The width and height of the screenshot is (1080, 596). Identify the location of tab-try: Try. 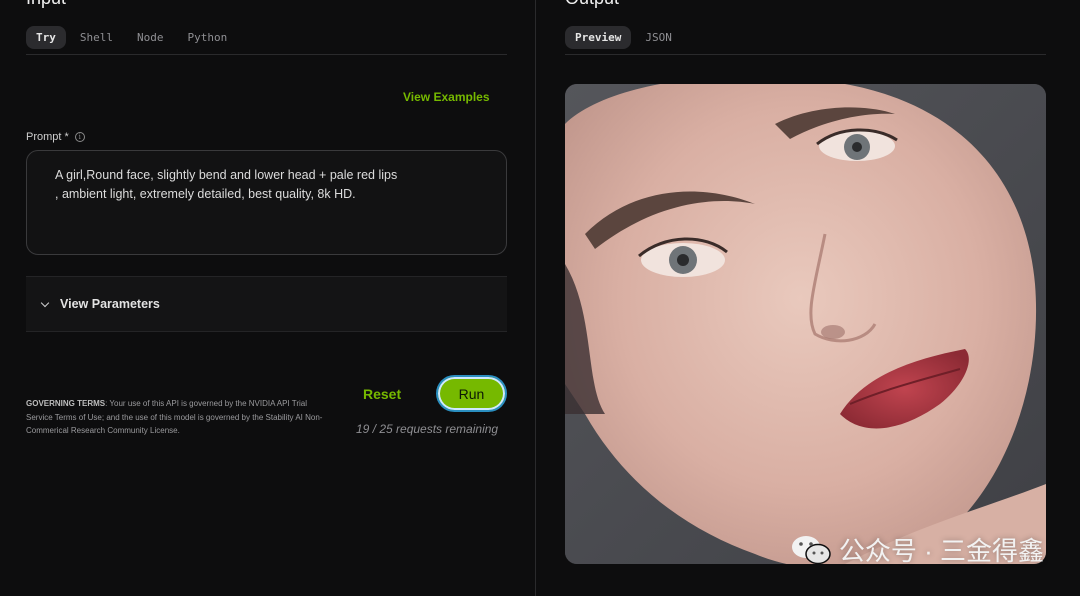
(46, 37).